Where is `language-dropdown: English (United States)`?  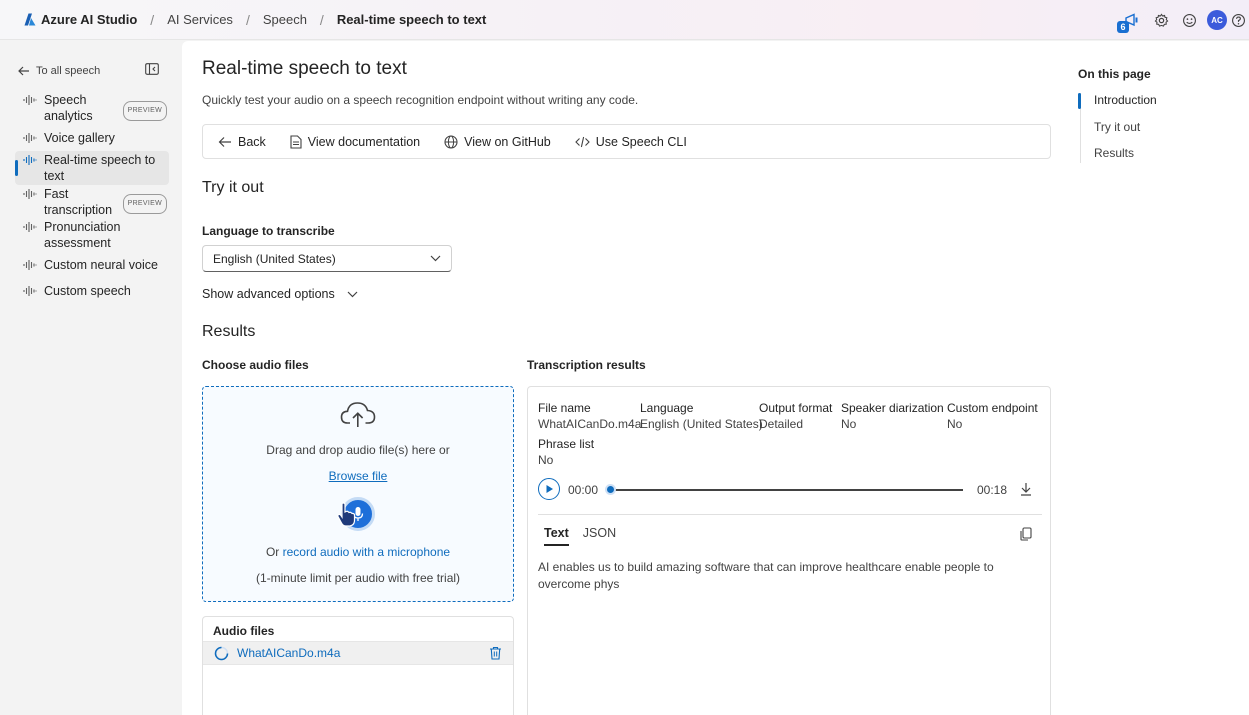
language-dropdown: English (United States) is located at coordinates (327, 258).